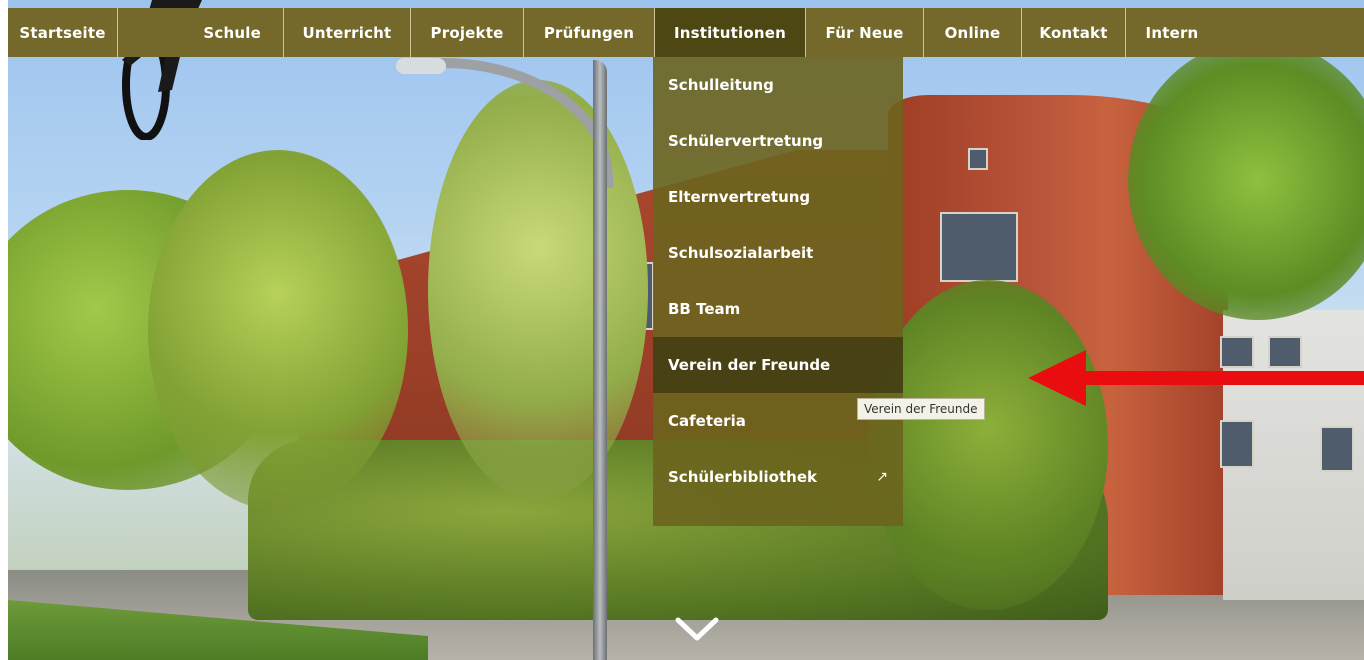  What do you see at coordinates (589, 32) in the screenshot?
I see `nav-item-pruefungen: Prüfungen` at bounding box center [589, 32].